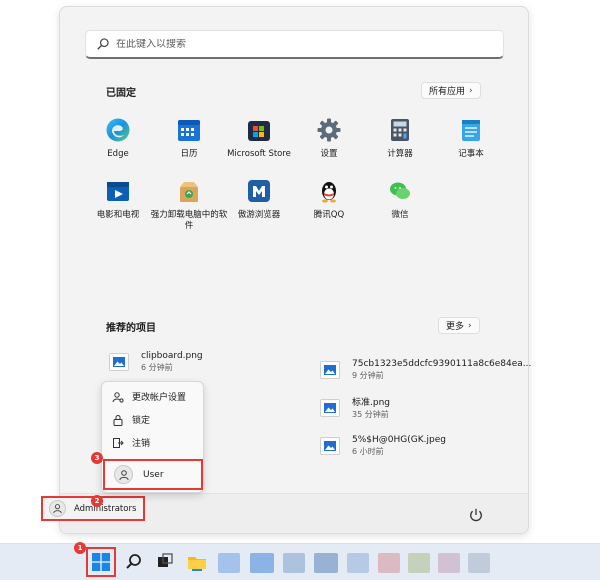 This screenshot has width=600, height=580. Describe the element at coordinates (476, 515) in the screenshot. I see `power-icon` at that location.